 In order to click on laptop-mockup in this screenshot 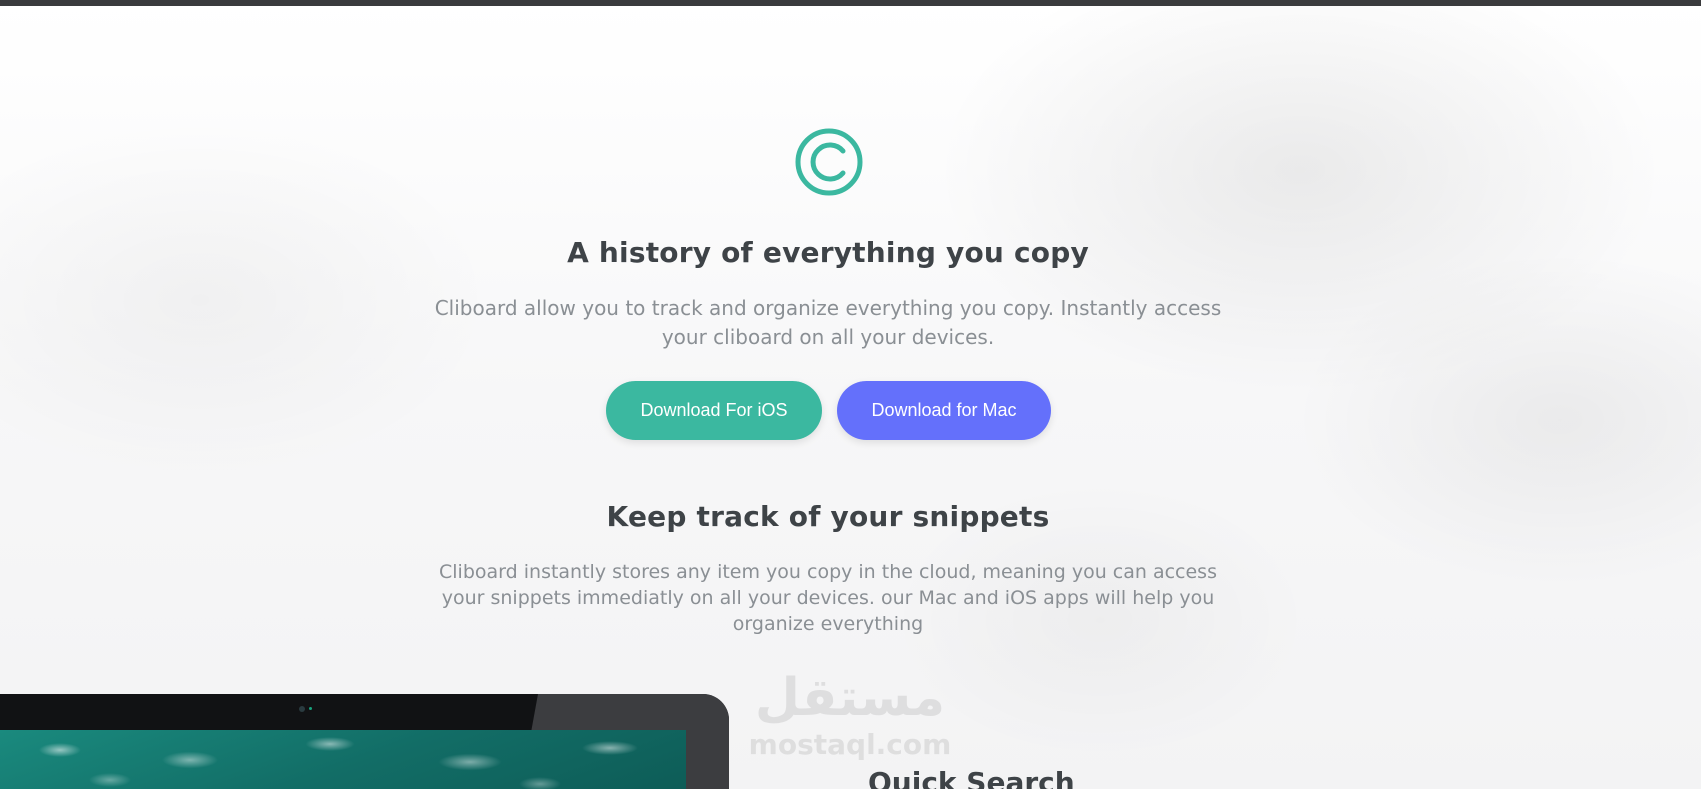, I will do `click(364, 741)`.